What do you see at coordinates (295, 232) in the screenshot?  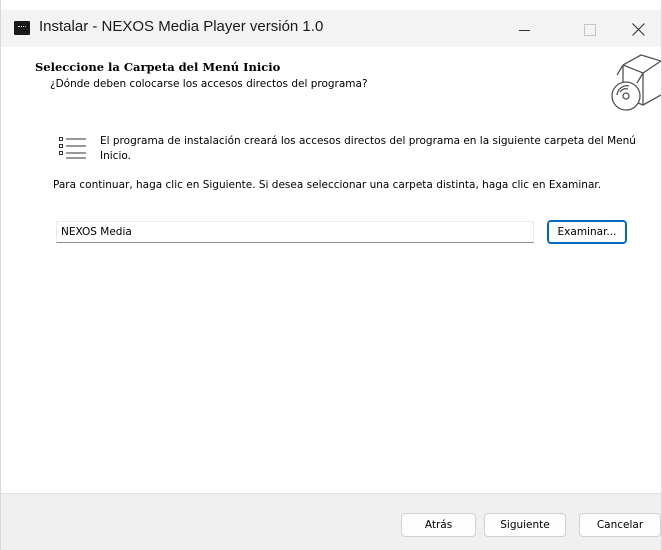 I see `start-menu-folder-input` at bounding box center [295, 232].